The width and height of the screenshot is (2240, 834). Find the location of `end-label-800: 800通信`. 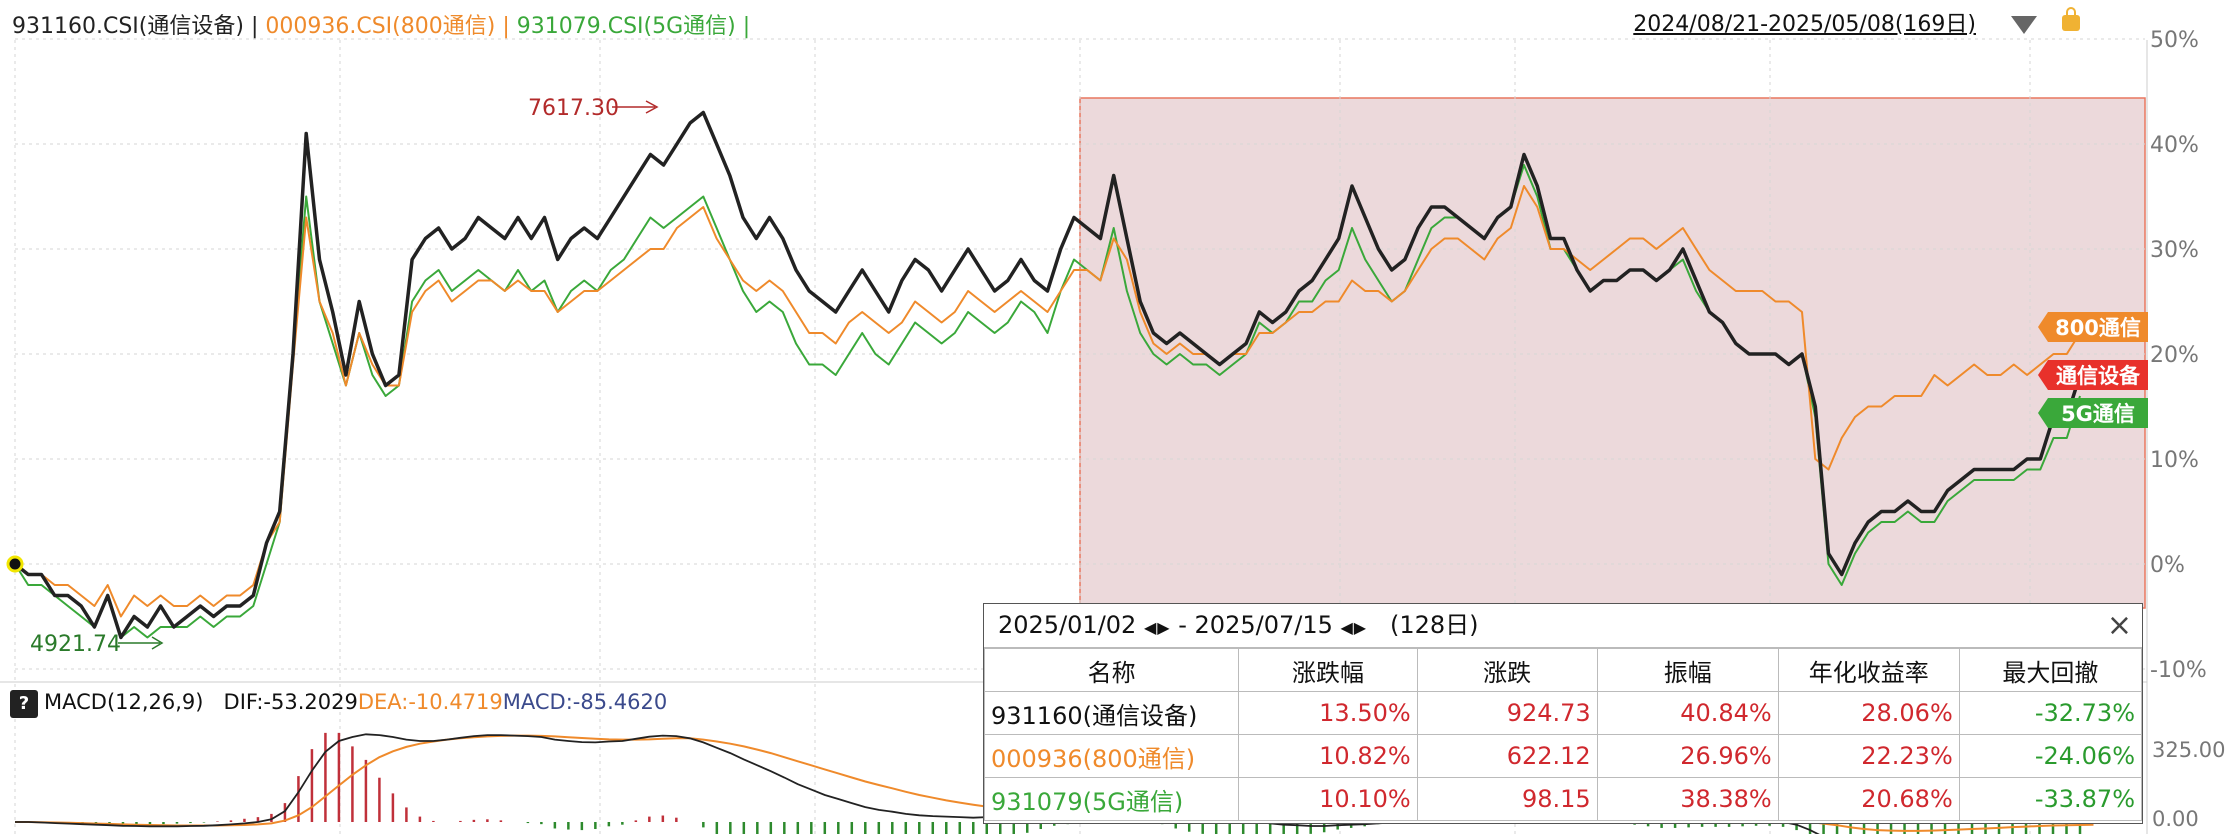

end-label-800: 800通信 is located at coordinates (2093, 327).